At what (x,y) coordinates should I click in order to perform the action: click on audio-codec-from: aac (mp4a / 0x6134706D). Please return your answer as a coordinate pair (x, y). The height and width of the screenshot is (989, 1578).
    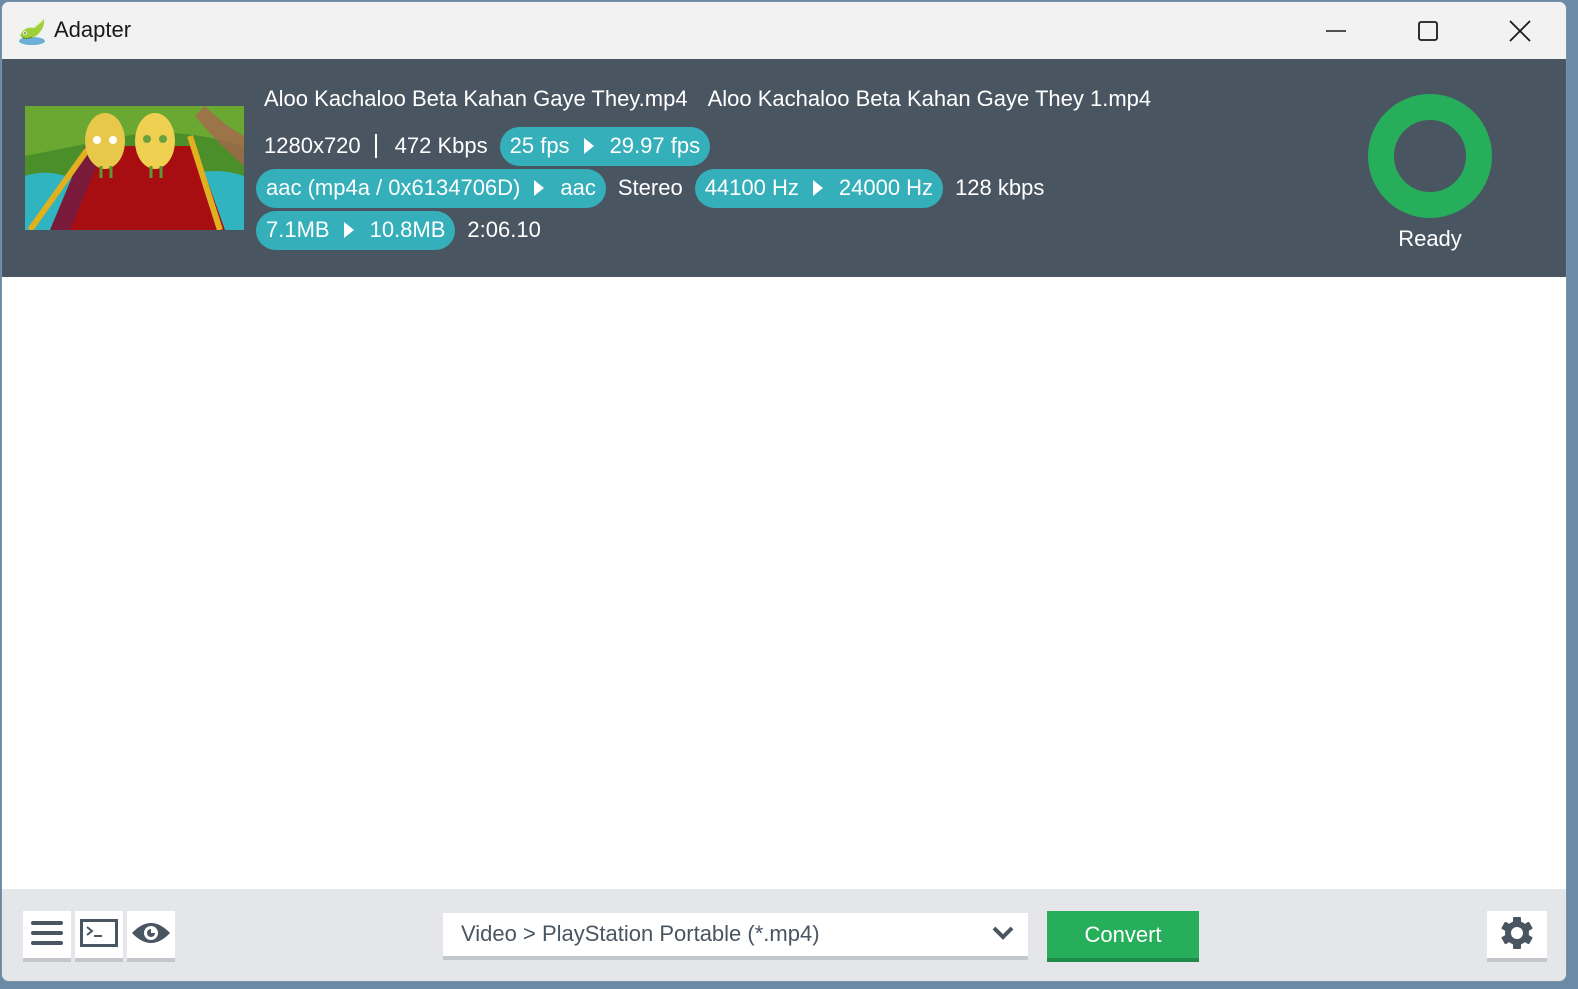
    Looking at the image, I should click on (393, 187).